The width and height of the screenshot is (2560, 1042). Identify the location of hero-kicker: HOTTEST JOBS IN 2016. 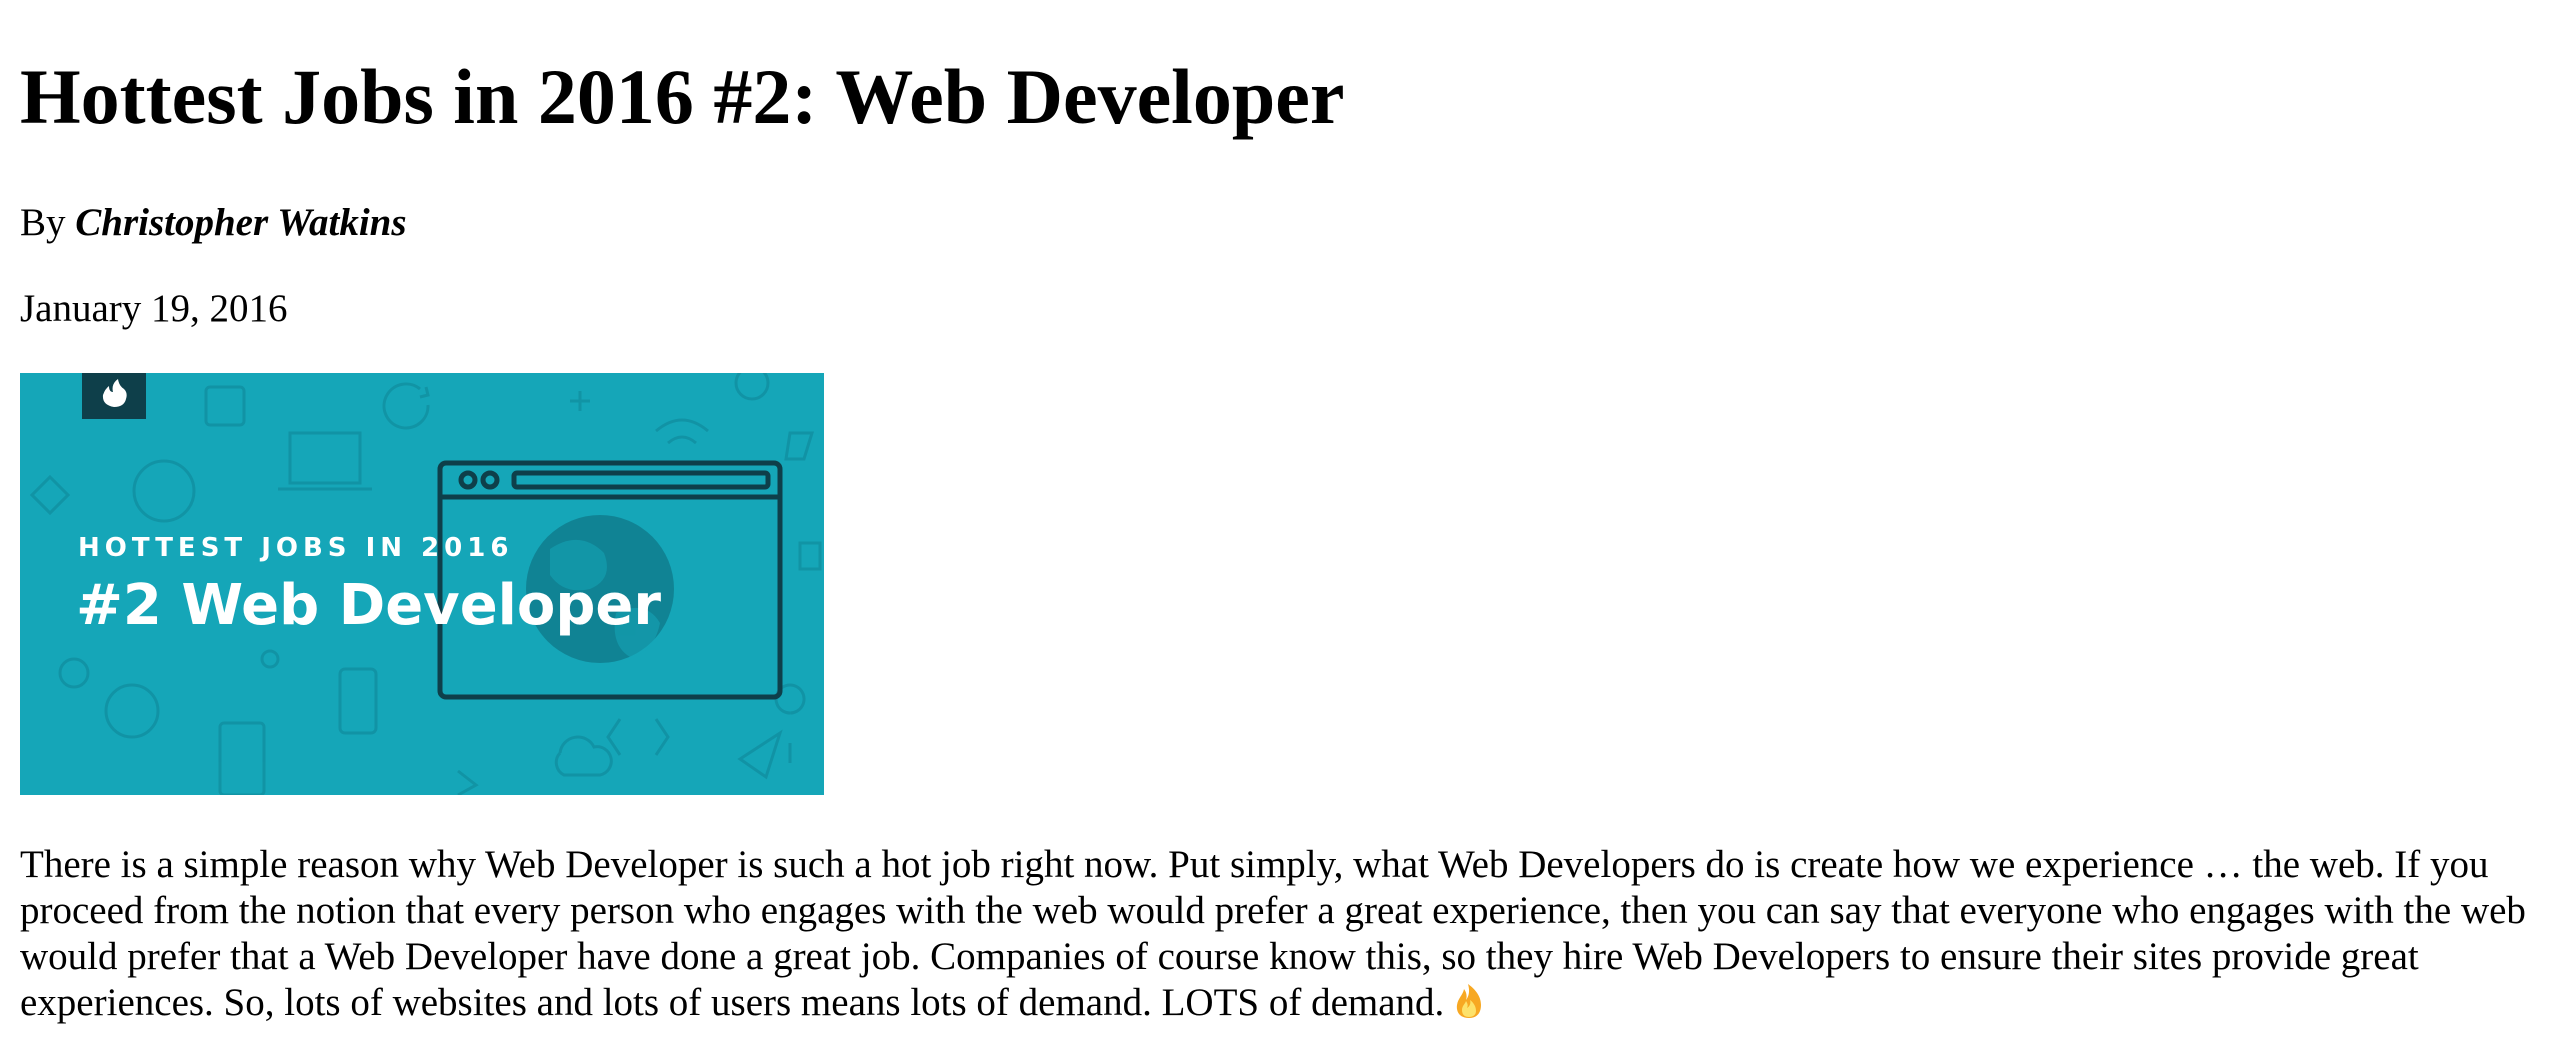
(296, 548).